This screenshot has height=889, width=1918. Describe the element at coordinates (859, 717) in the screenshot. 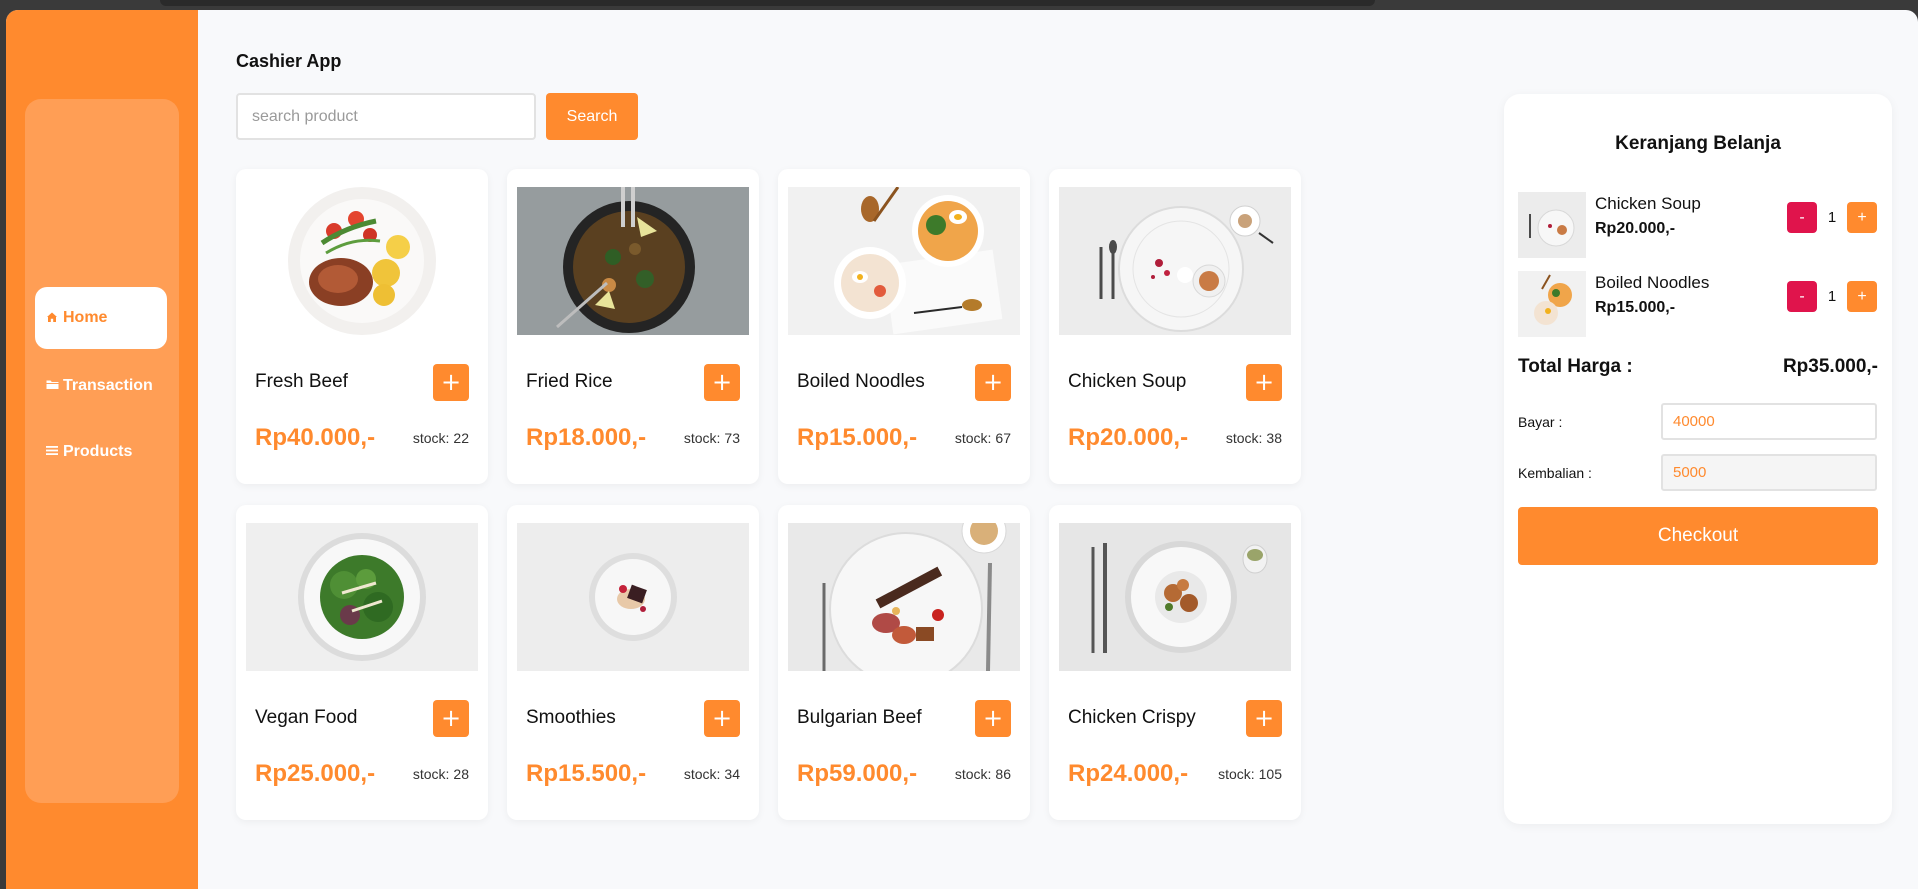

I see `product-name: Bulgarian Beef` at that location.